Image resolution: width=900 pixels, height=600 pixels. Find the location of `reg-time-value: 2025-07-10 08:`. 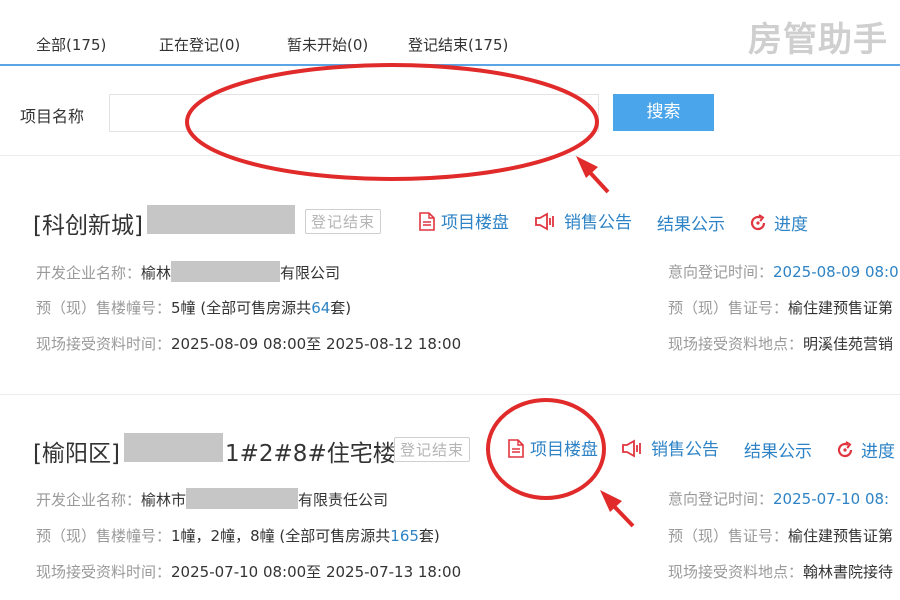

reg-time-value: 2025-07-10 08: is located at coordinates (831, 499).